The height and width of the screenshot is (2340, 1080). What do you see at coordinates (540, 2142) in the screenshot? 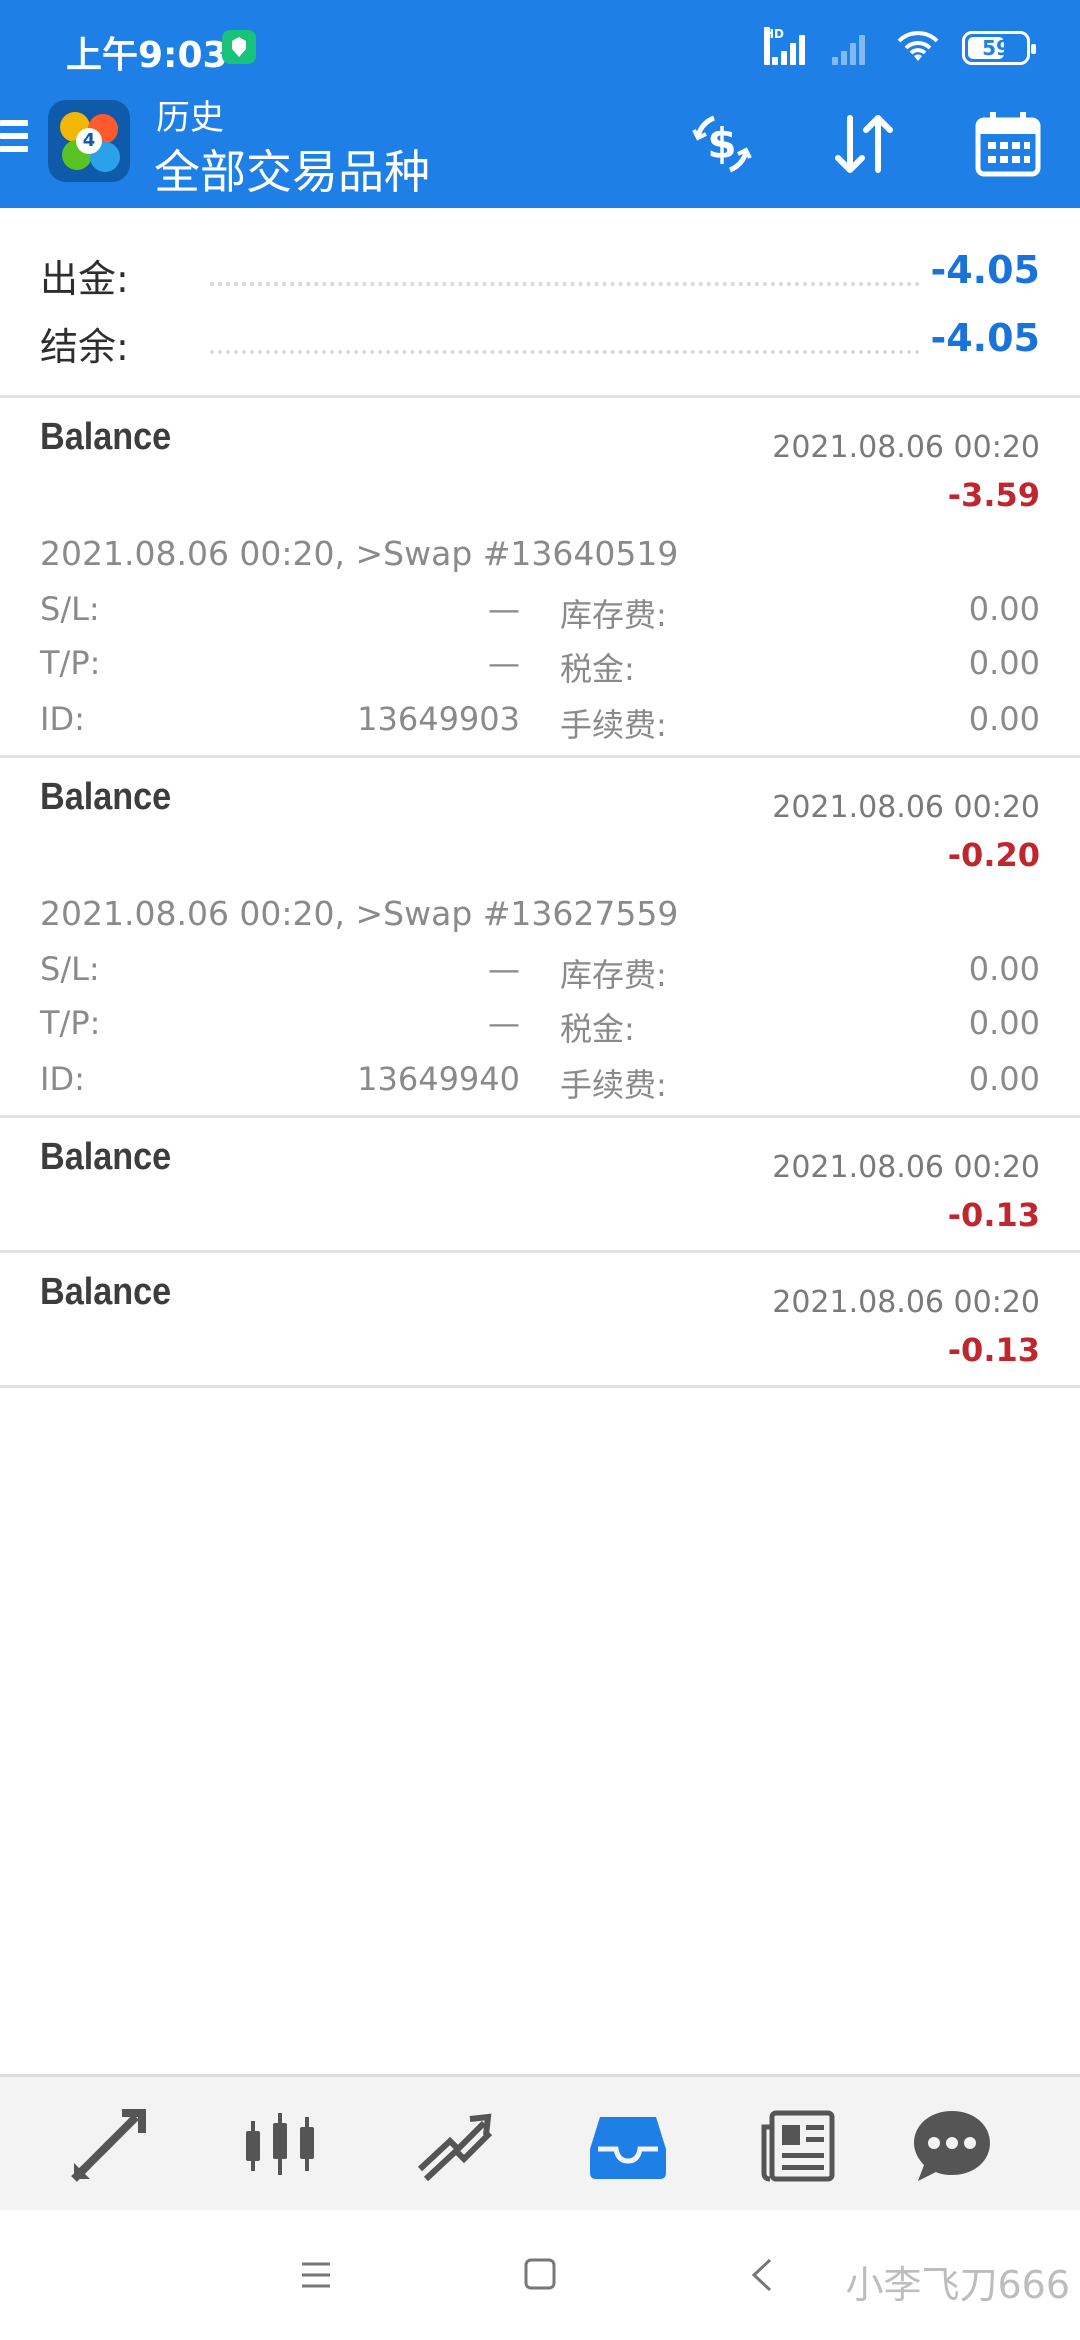
I see `bottom-nav` at bounding box center [540, 2142].